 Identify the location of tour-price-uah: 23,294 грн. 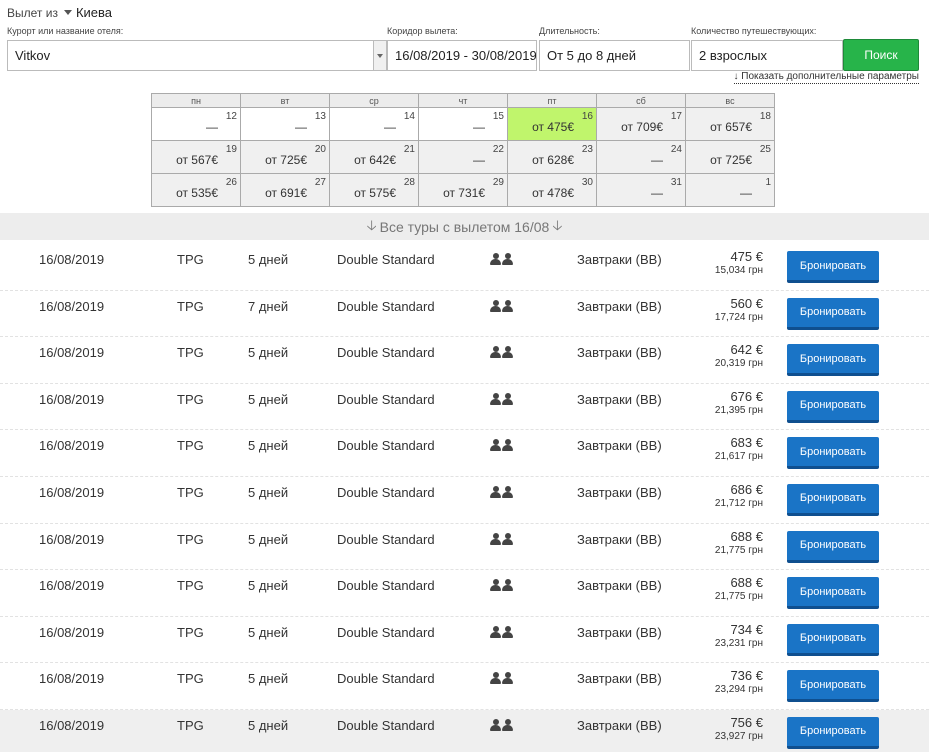
(738, 690).